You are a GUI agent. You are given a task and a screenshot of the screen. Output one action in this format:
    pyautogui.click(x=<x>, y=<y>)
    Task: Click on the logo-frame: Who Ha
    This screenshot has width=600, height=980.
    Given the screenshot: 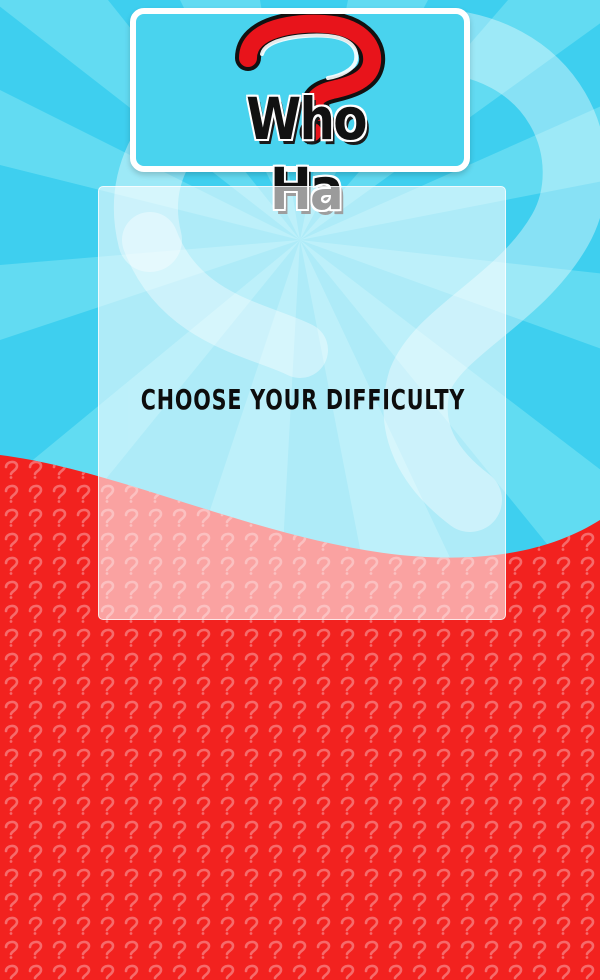 What is the action you would take?
    pyautogui.click(x=300, y=115)
    